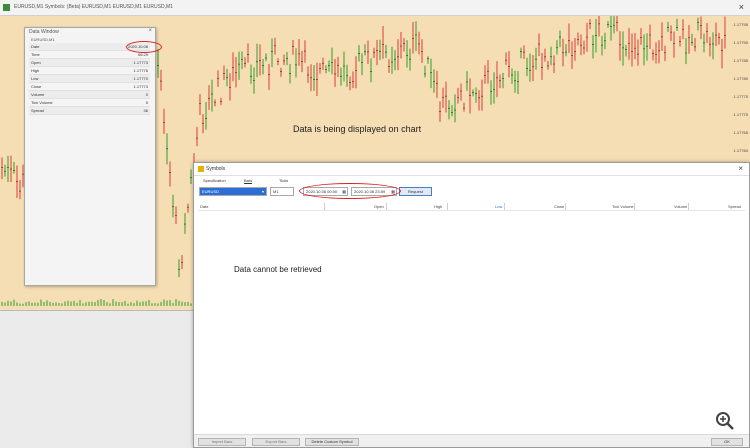 The width and height of the screenshot is (750, 448). Describe the element at coordinates (332, 442) in the screenshot. I see `delete-custom-symbol-button: Delete Custom Symbol` at that location.